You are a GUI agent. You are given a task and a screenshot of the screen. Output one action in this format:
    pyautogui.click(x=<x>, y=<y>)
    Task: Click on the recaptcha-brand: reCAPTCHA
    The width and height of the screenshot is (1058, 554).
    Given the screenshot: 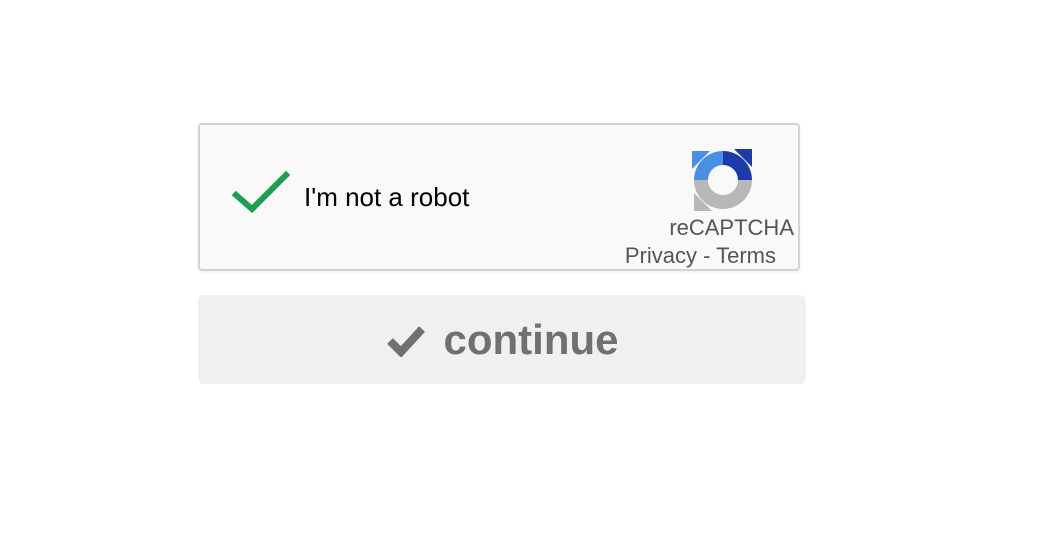 What is the action you would take?
    pyautogui.click(x=731, y=227)
    